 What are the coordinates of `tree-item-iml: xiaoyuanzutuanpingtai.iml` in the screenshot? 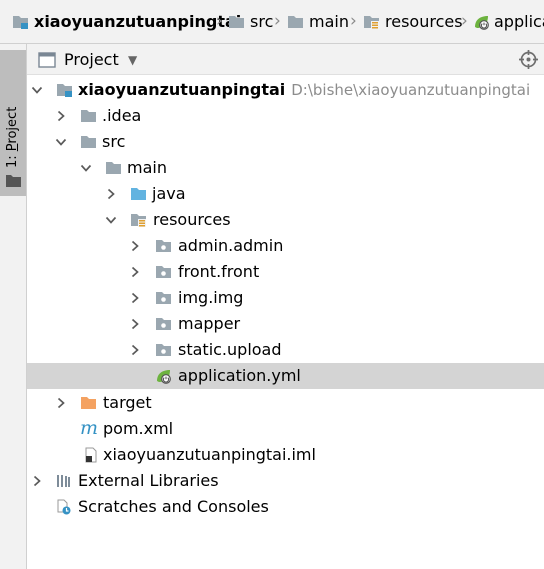 It's located at (285, 455).